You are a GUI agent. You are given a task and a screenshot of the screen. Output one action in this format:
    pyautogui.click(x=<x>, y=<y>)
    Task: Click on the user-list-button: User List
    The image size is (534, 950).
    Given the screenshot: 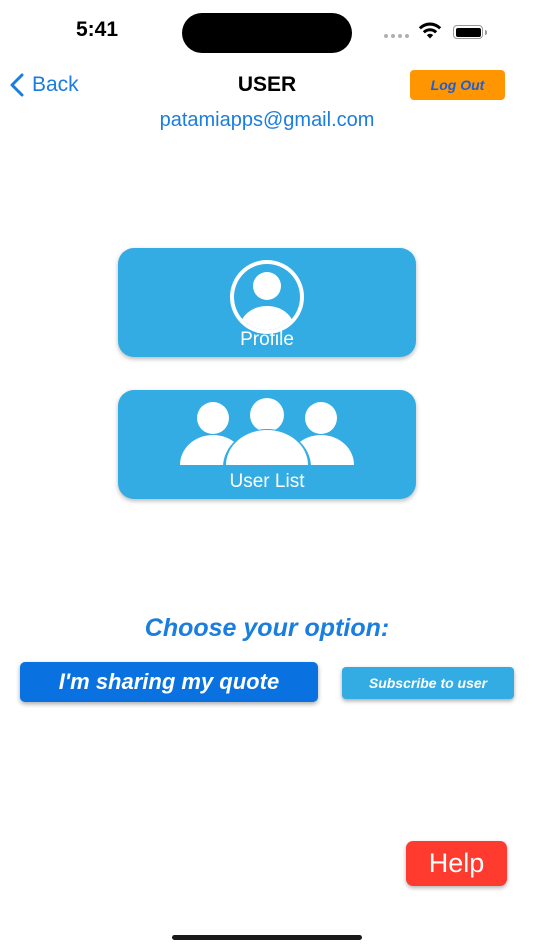 What is the action you would take?
    pyautogui.click(x=267, y=444)
    